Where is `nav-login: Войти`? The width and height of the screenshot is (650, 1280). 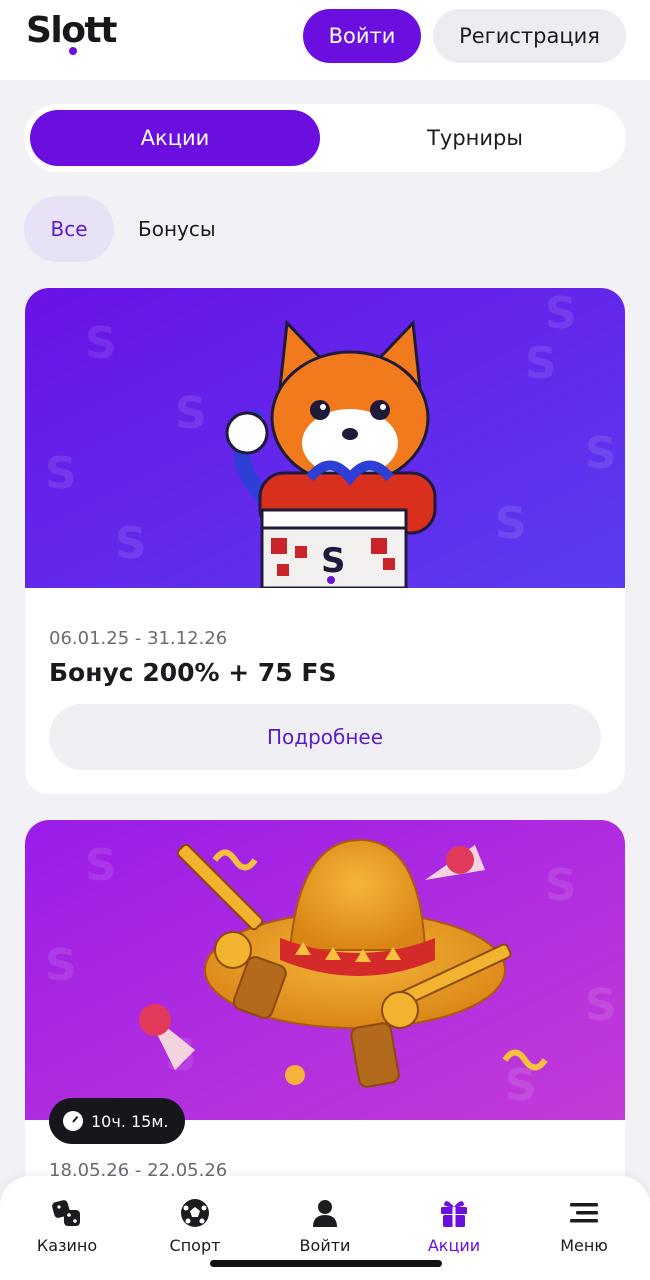
nav-login: Войти is located at coordinates (325, 1226).